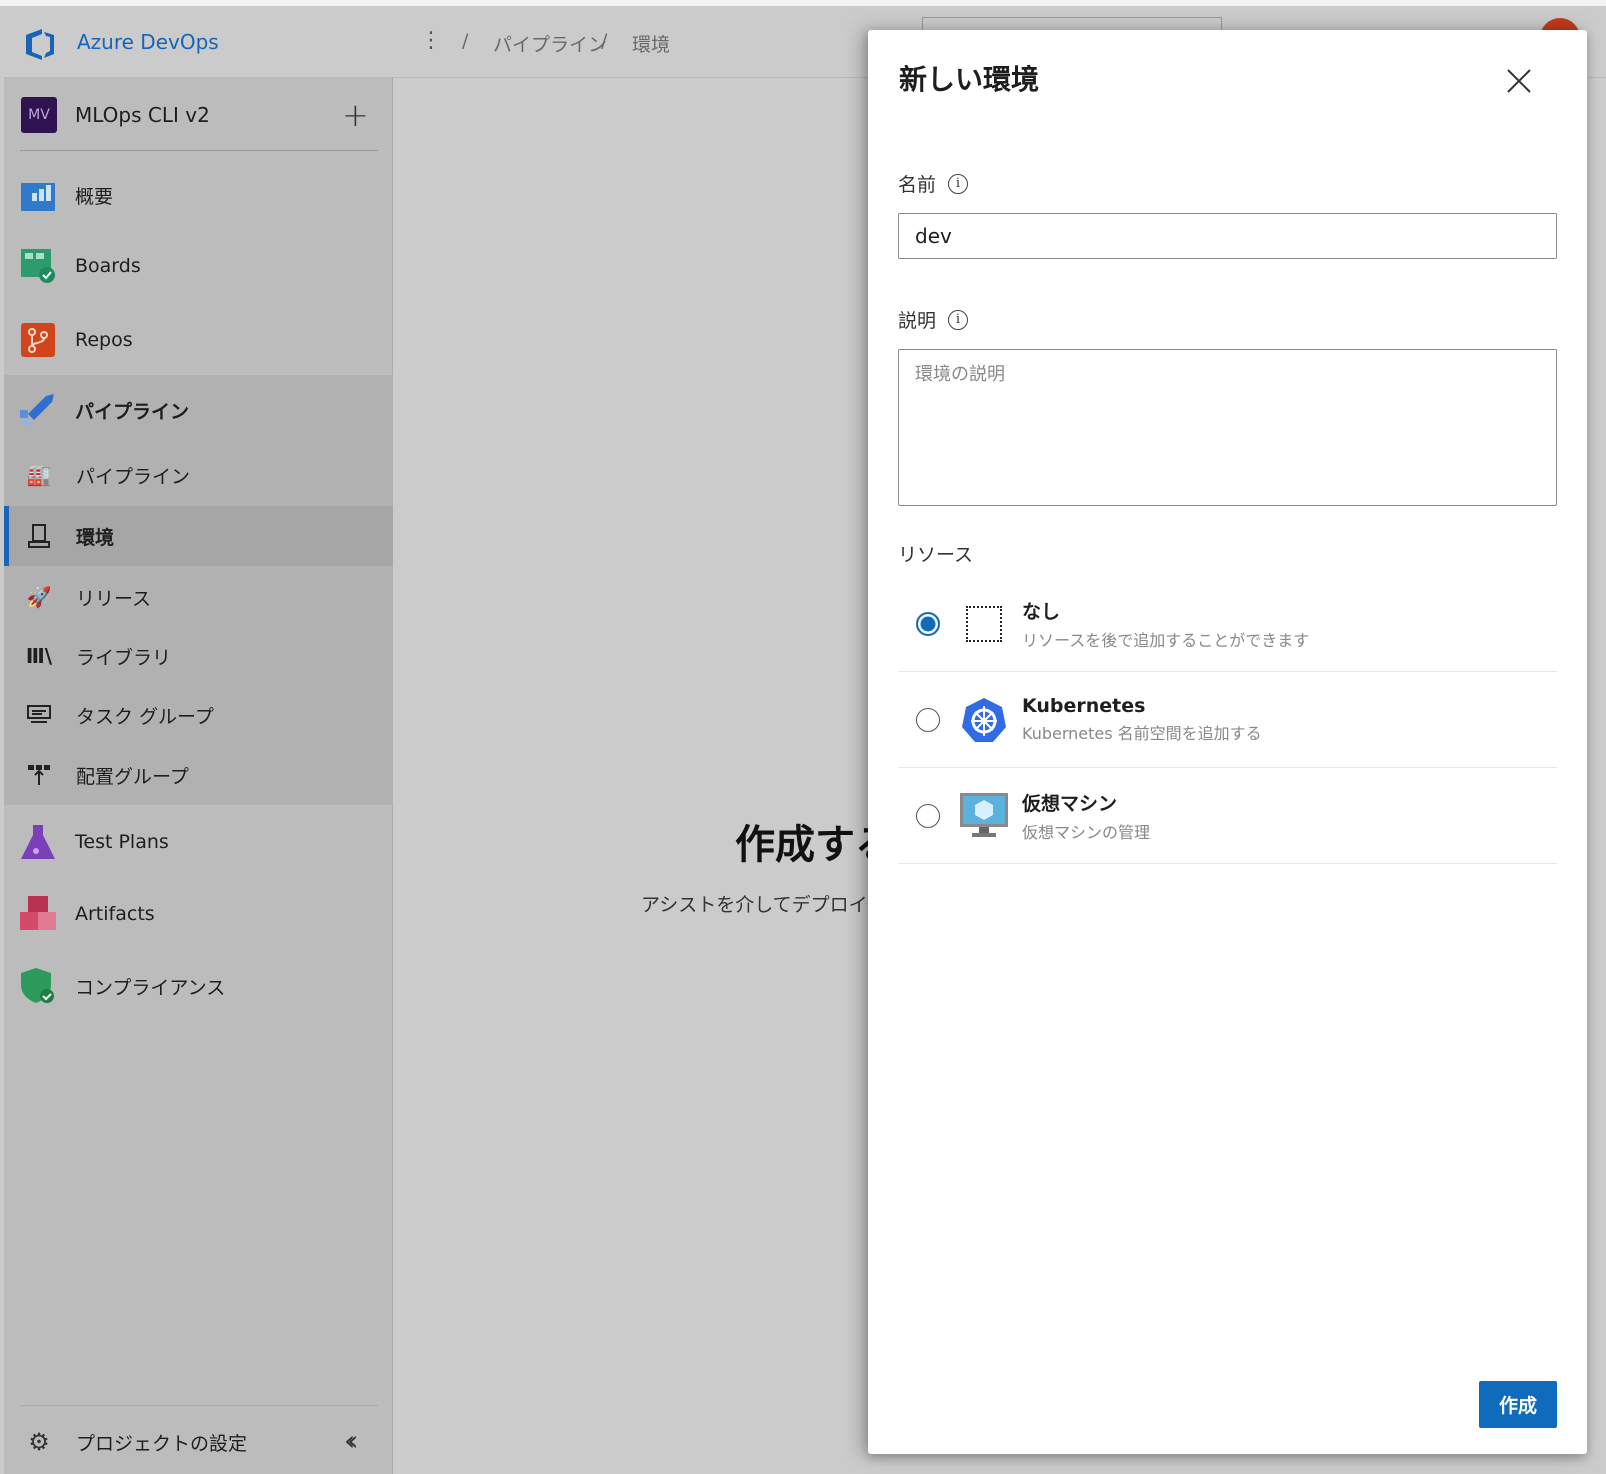  What do you see at coordinates (194, 775) in the screenshot?
I see `sidebar-subitem-deployment-groups: 配置グループ` at bounding box center [194, 775].